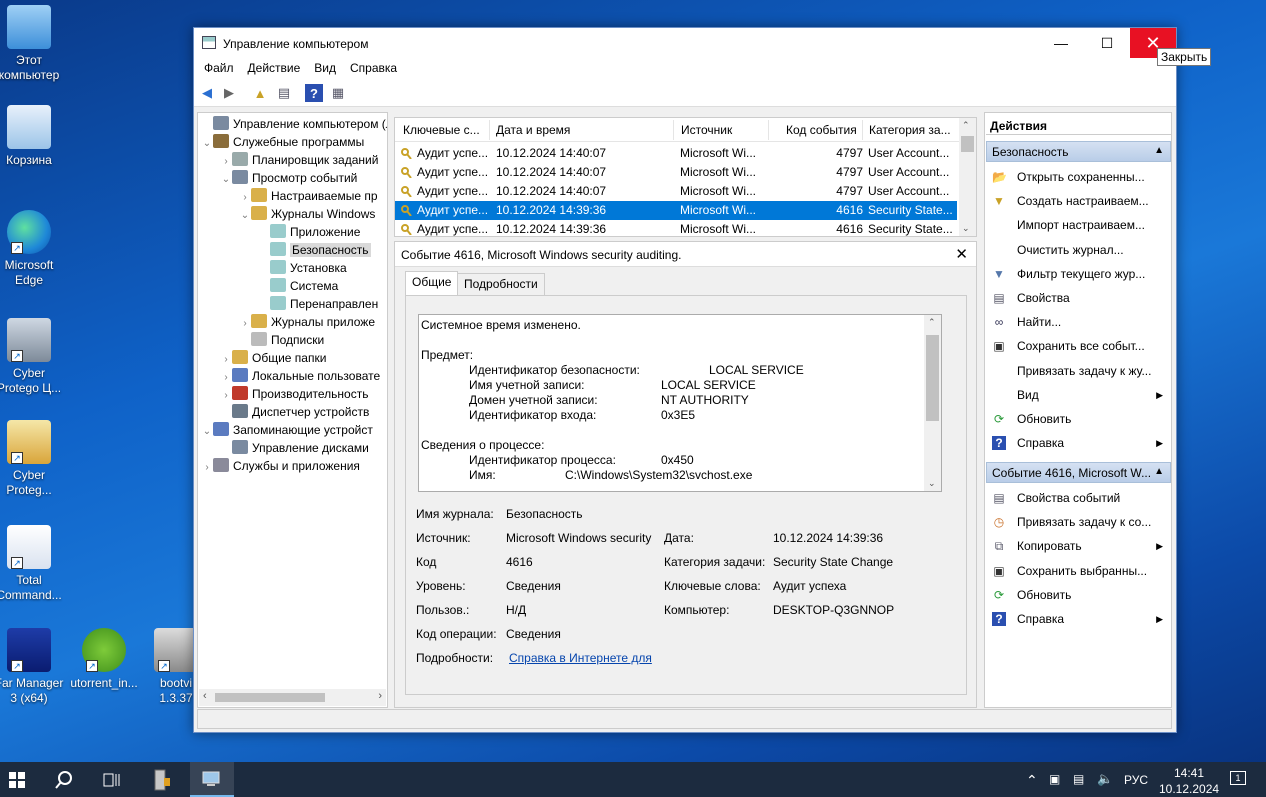  I want to click on tree-item: › Планировщик заданий, so click(299, 160).